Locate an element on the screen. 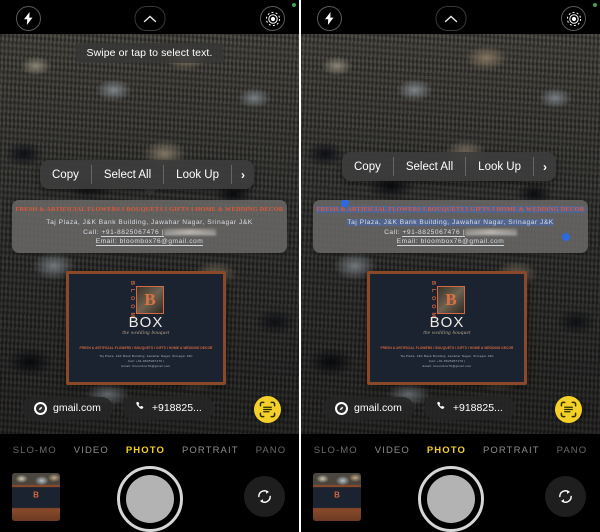 The image size is (600, 532). selection-end-handle is located at coordinates (566, 237).